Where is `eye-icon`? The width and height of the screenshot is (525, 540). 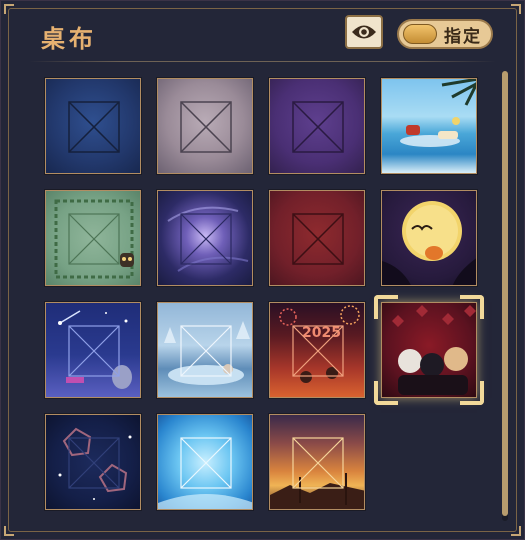 eye-icon is located at coordinates (364, 32).